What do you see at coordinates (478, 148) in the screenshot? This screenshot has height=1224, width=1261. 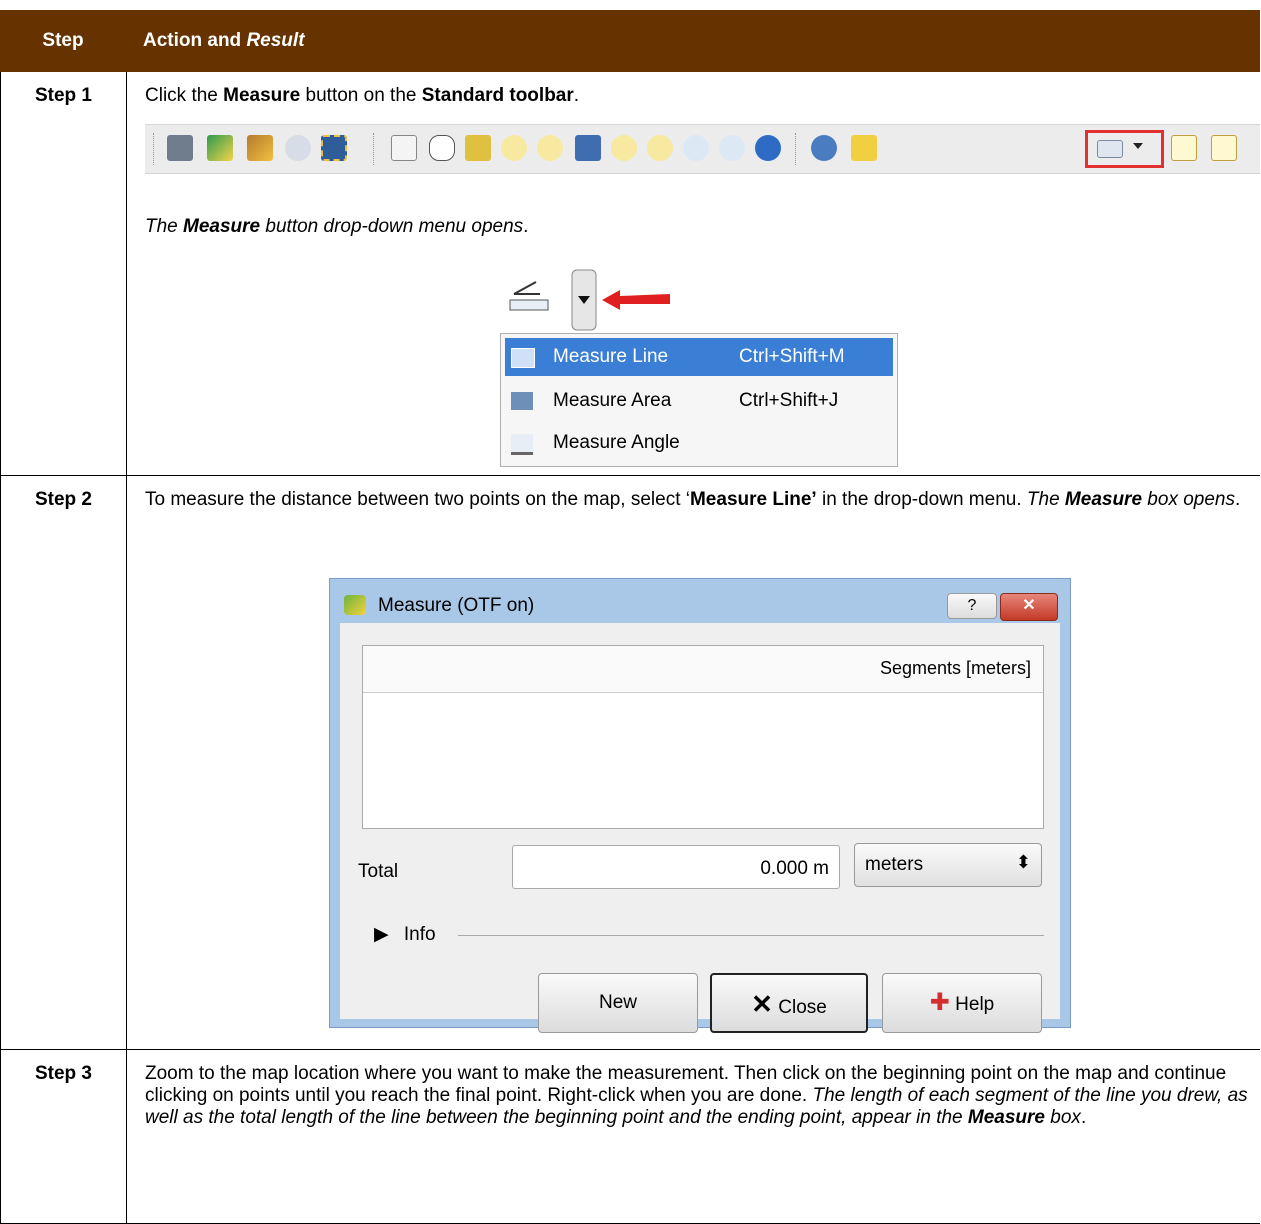 I see `pan-to-selection-icon` at bounding box center [478, 148].